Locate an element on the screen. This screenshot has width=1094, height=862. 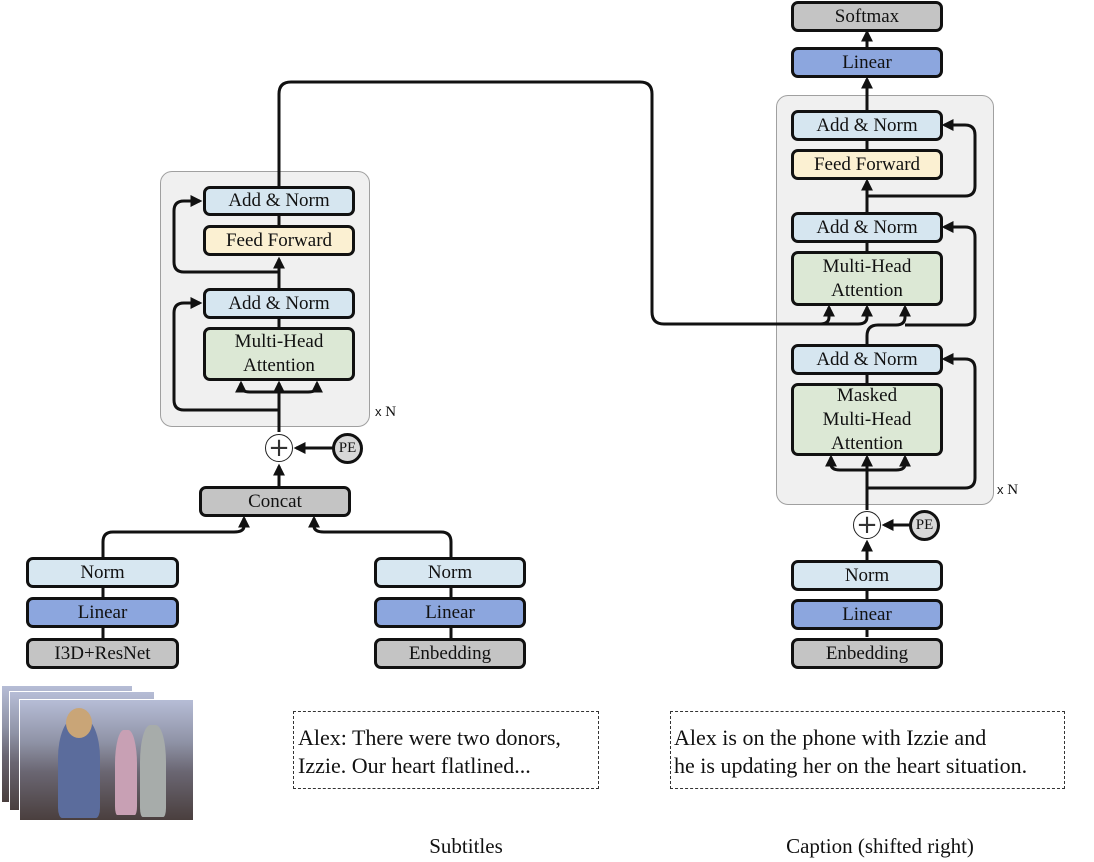
subtitle-norm: Norm is located at coordinates (450, 572).